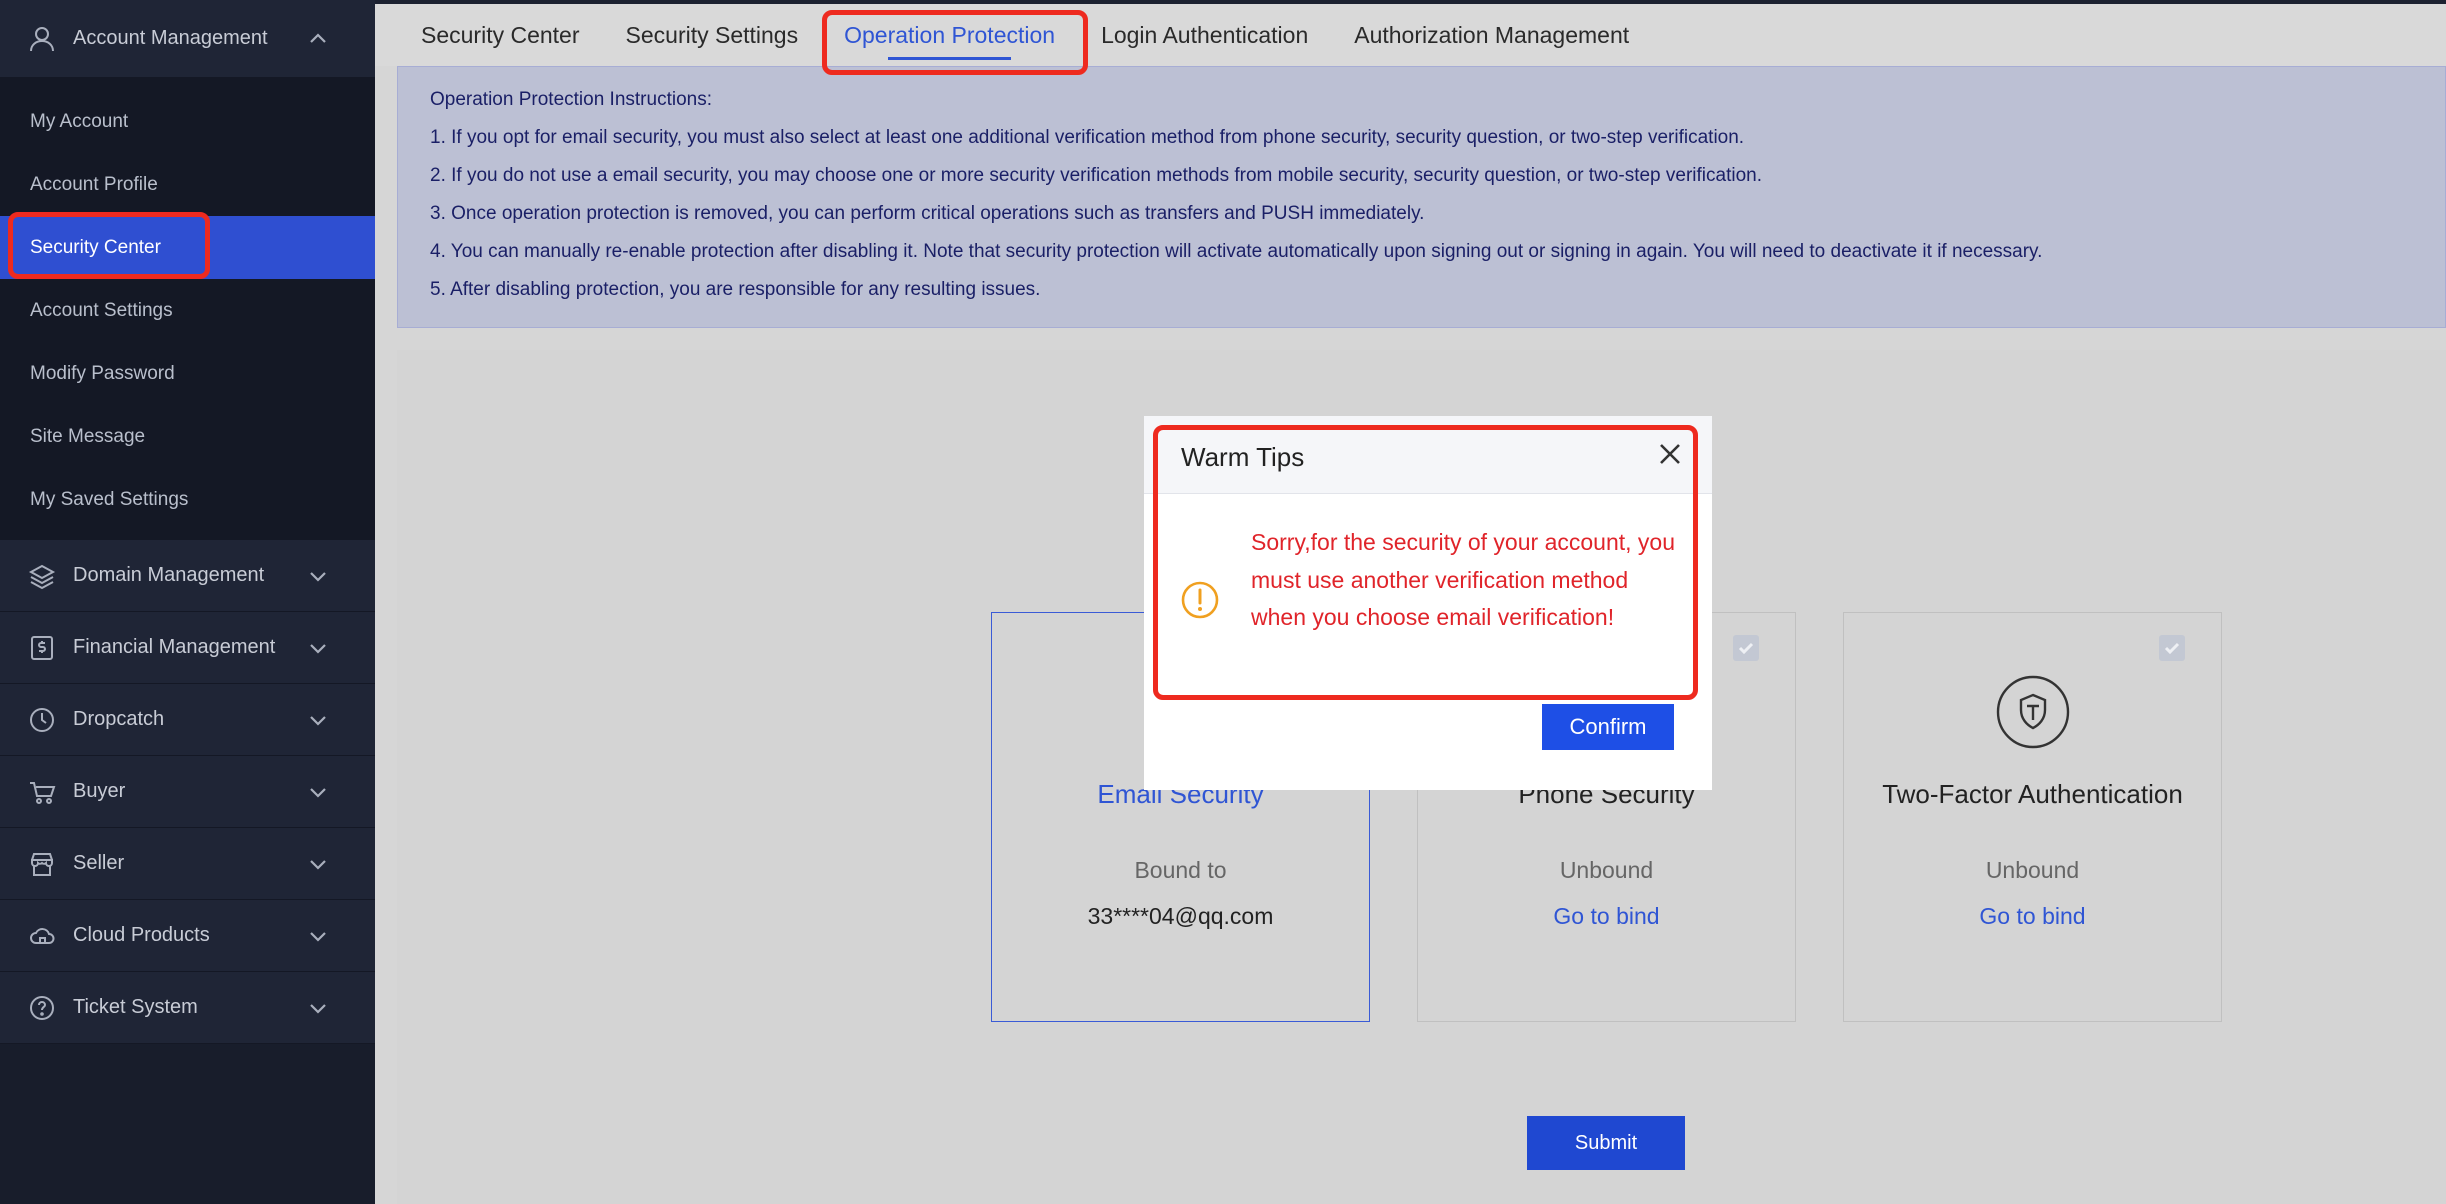 Image resolution: width=2446 pixels, height=1204 pixels. Describe the element at coordinates (99, 791) in the screenshot. I see `sidebar-group-label: Buyer` at that location.